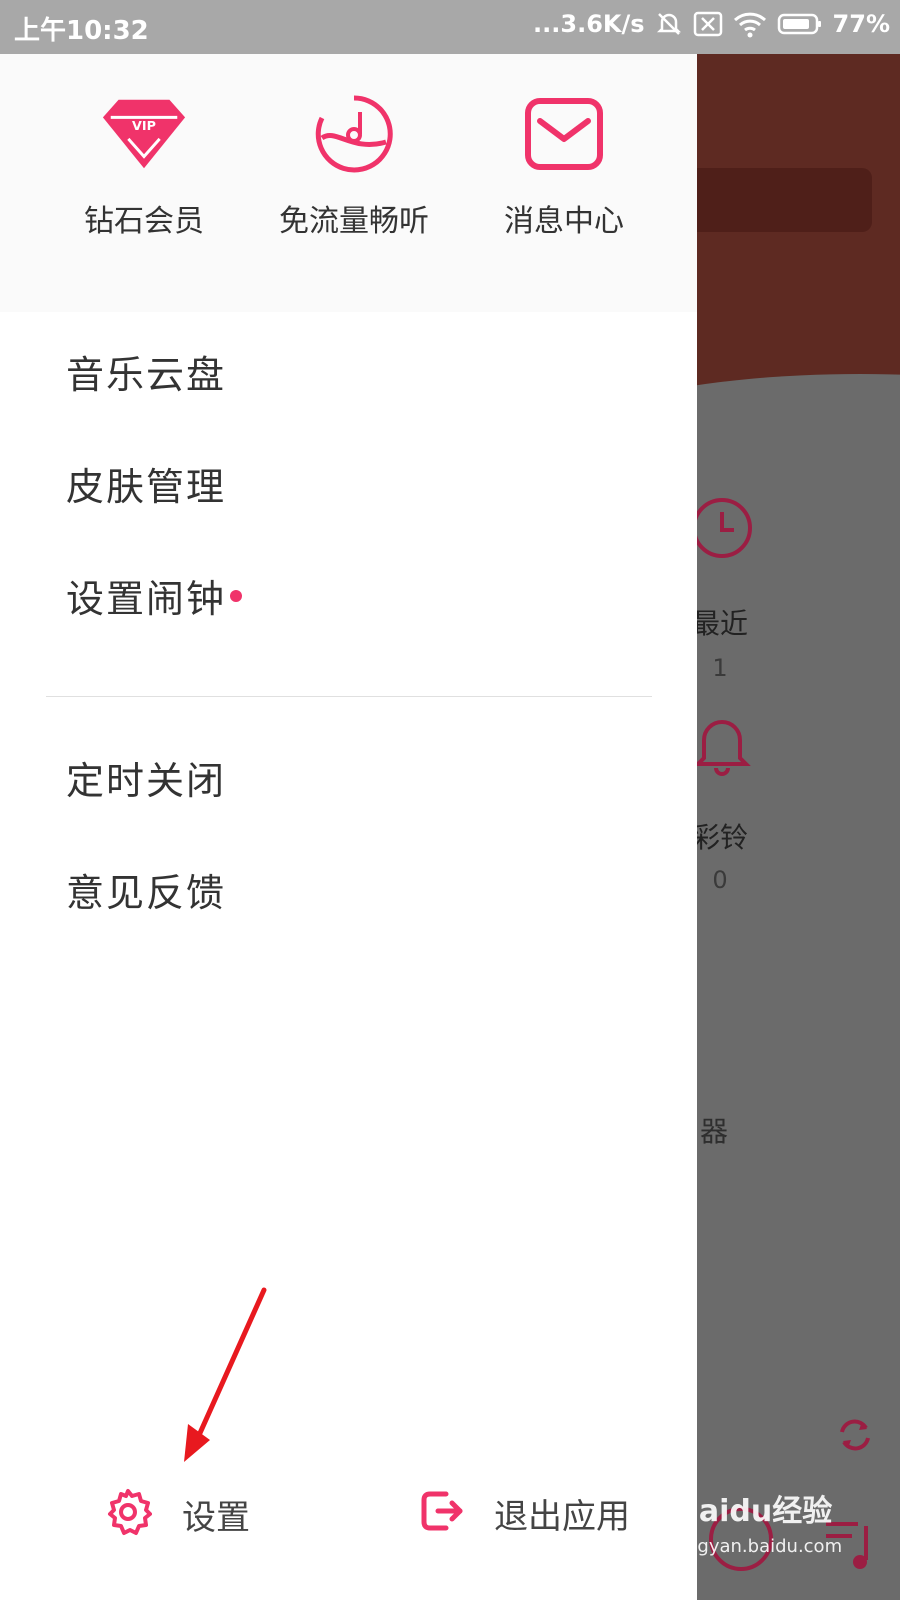  I want to click on watermark-brand: Baidu经验, so click(754, 1511).